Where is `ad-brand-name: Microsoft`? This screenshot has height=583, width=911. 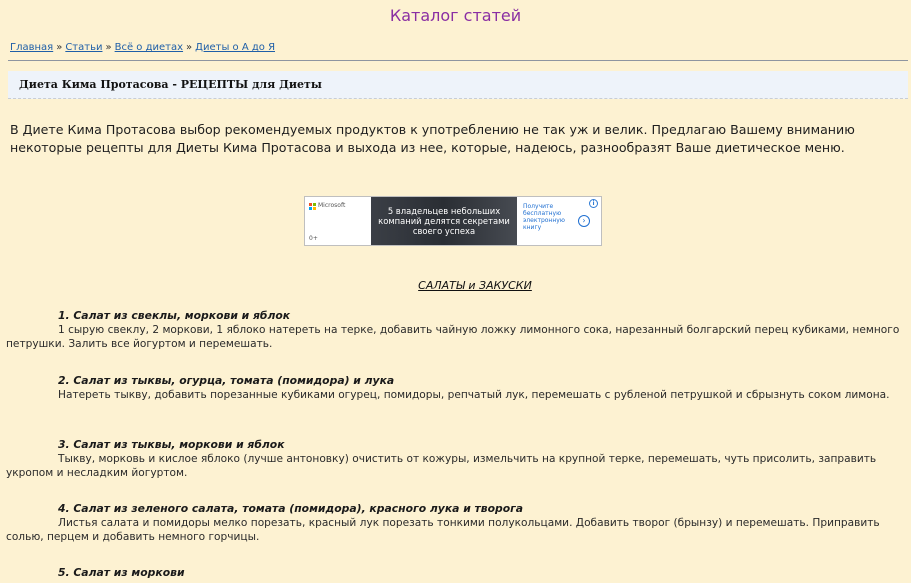 ad-brand-name: Microsoft is located at coordinates (332, 205).